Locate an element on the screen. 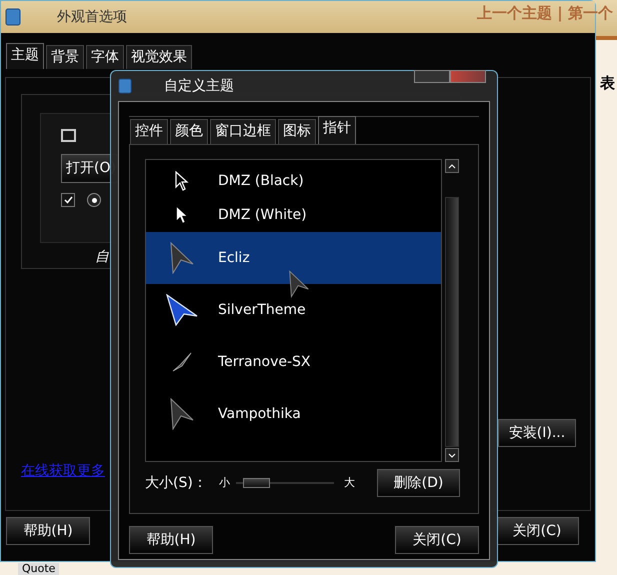 This screenshot has height=575, width=617. checkbox is located at coordinates (68, 200).